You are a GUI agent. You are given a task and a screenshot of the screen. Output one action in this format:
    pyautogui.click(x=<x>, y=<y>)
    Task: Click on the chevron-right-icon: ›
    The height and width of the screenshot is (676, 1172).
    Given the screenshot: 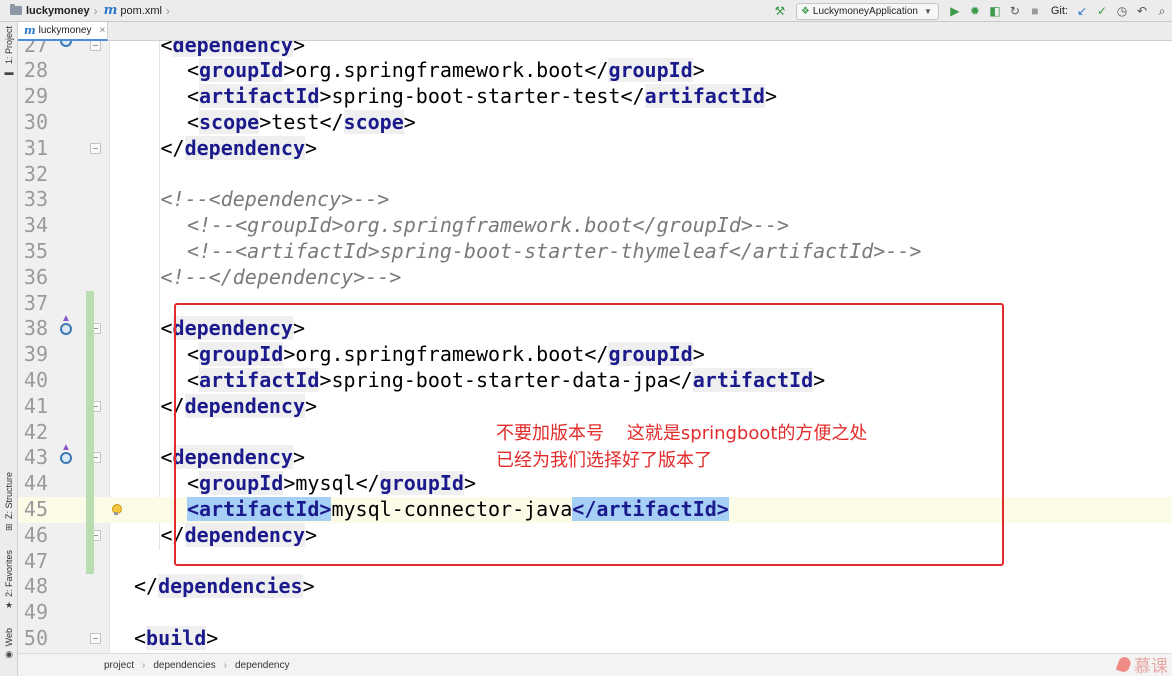 What is the action you would take?
    pyautogui.click(x=95, y=10)
    